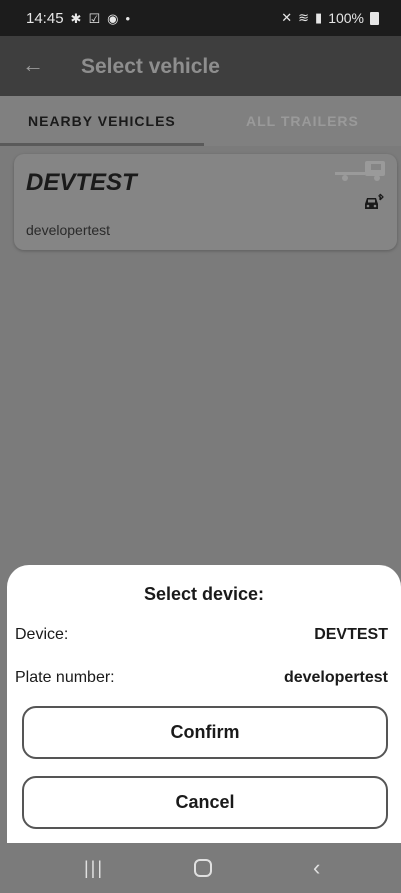  What do you see at coordinates (374, 18) in the screenshot?
I see `battery-icon` at bounding box center [374, 18].